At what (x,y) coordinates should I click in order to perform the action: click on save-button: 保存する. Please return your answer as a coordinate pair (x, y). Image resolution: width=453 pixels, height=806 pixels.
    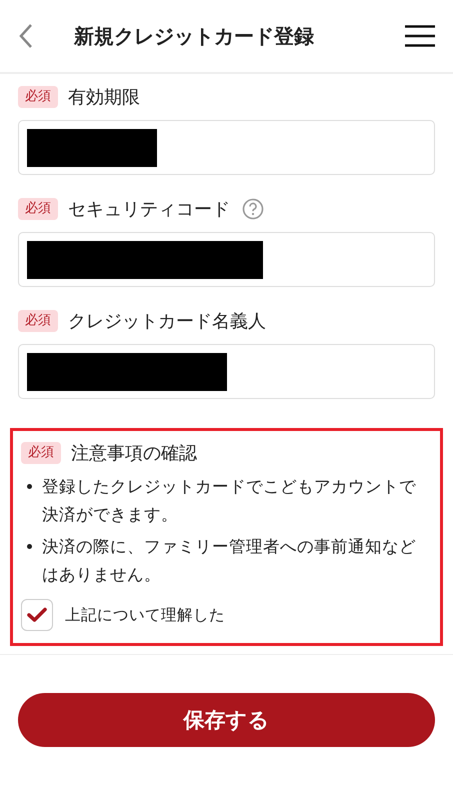
    Looking at the image, I should click on (226, 720).